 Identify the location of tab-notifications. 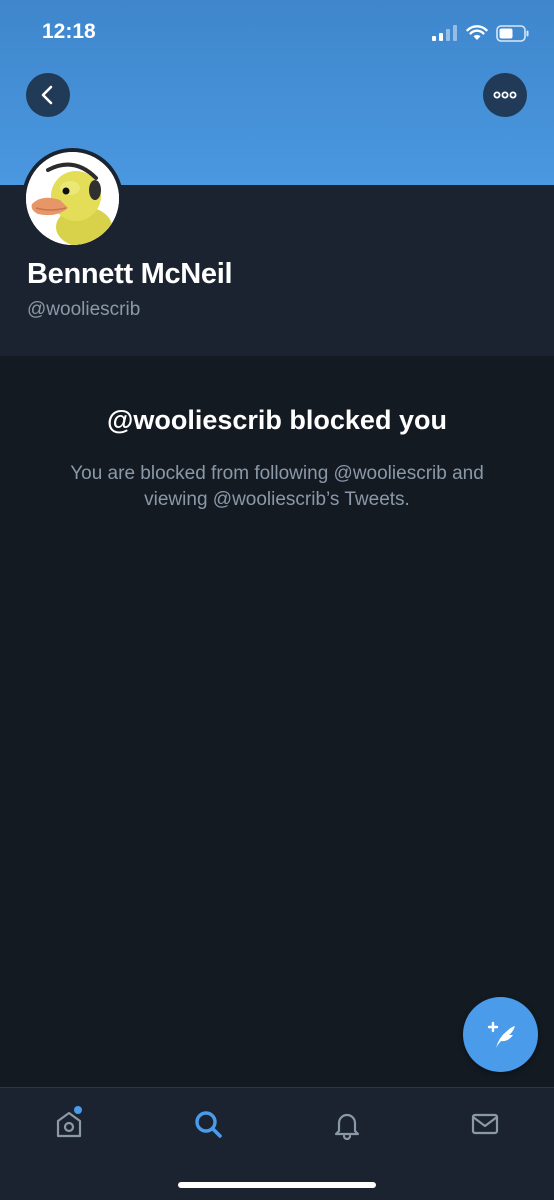
(347, 1124).